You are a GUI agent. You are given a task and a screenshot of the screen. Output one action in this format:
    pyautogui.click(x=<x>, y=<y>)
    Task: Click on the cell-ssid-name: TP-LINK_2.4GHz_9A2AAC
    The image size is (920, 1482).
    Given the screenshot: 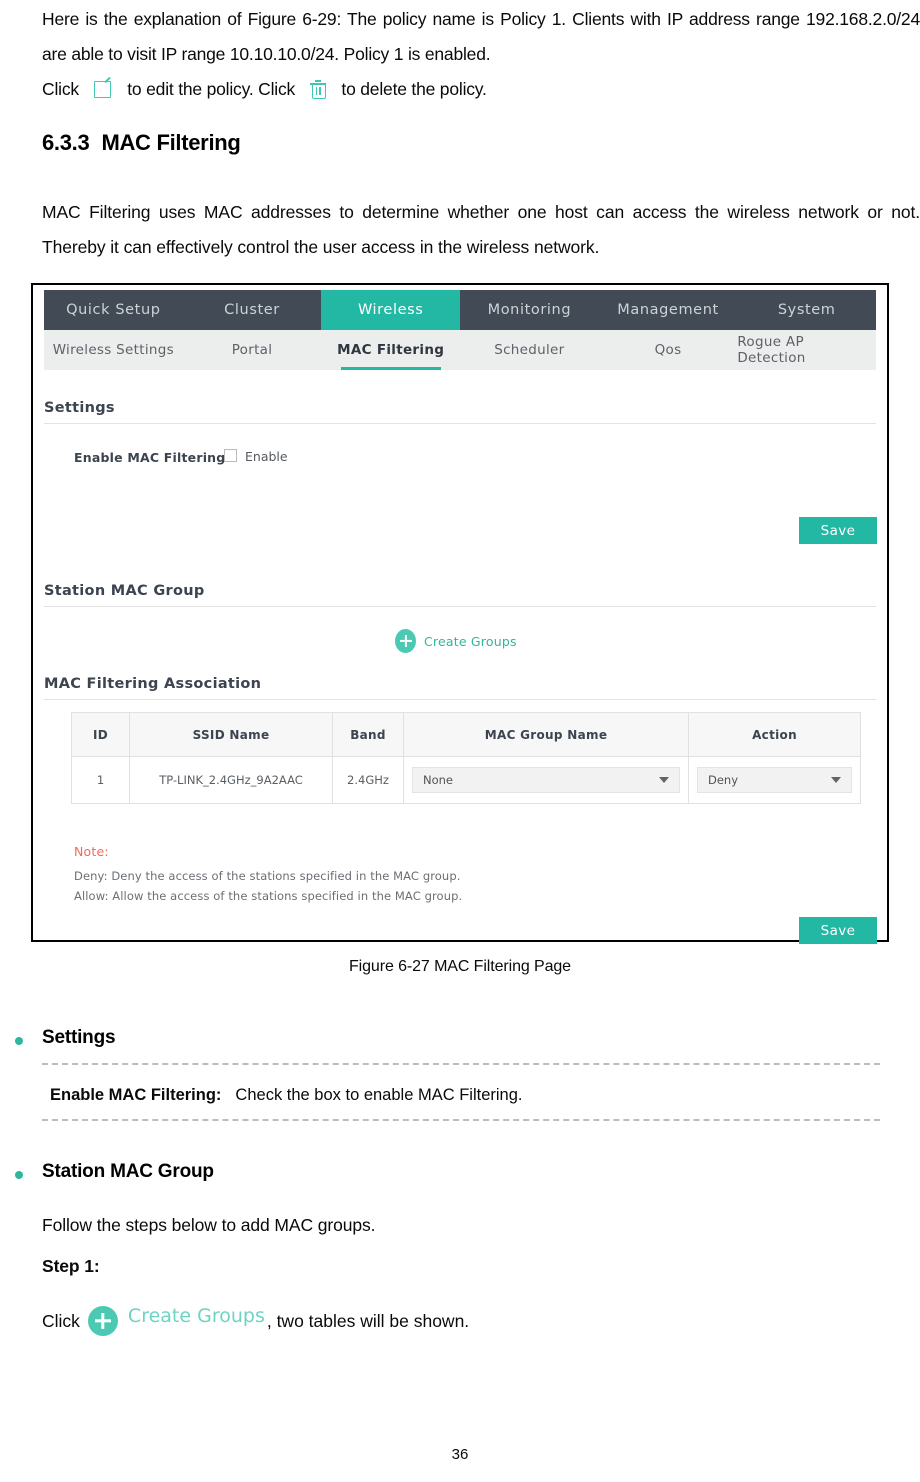 What is the action you would take?
    pyautogui.click(x=231, y=780)
    